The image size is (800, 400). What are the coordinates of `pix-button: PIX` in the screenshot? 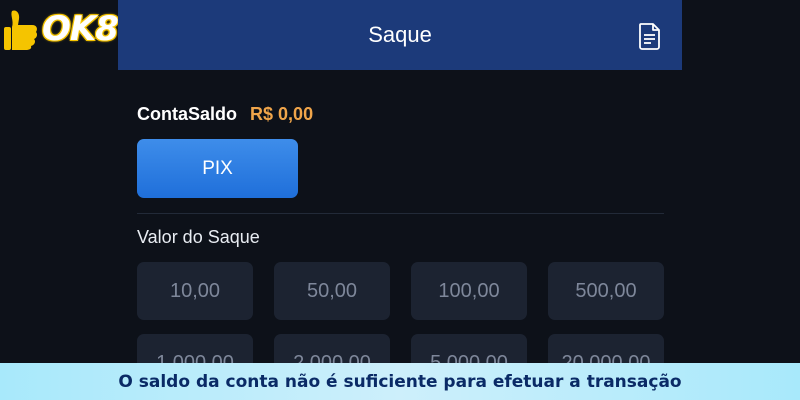 It's located at (217, 168).